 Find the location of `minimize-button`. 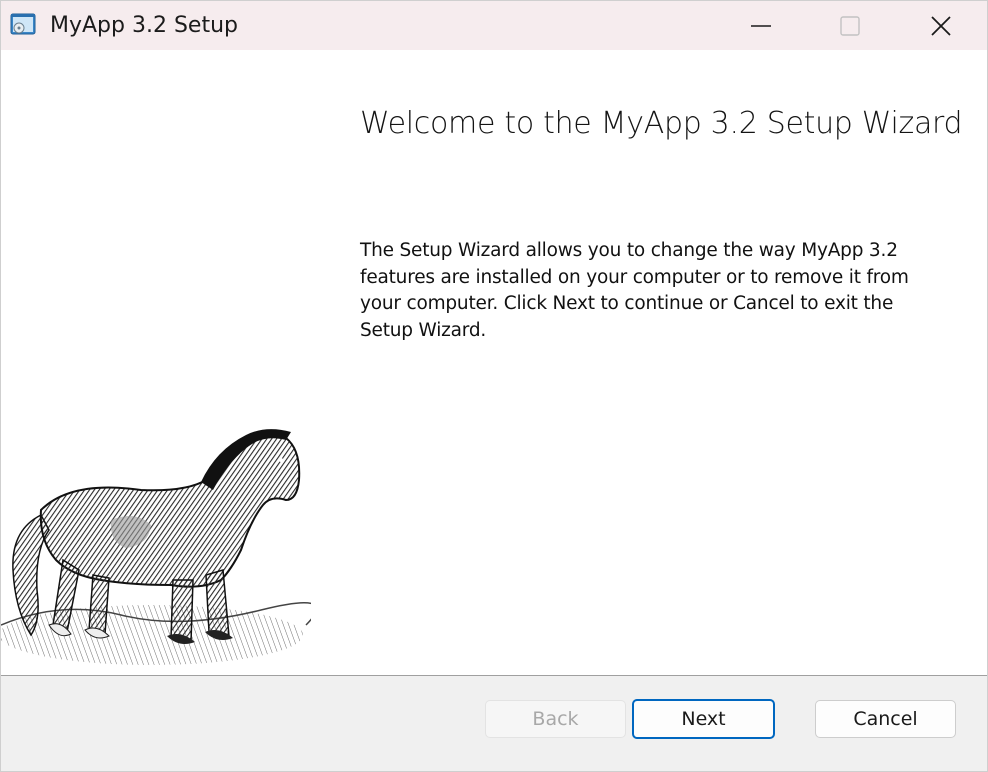

minimize-button is located at coordinates (761, 25).